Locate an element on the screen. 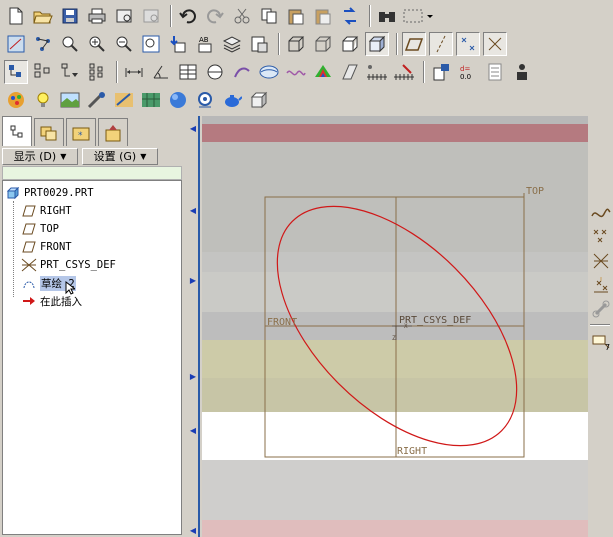 This screenshot has width=613, height=537. appearance-icon is located at coordinates (16, 100).